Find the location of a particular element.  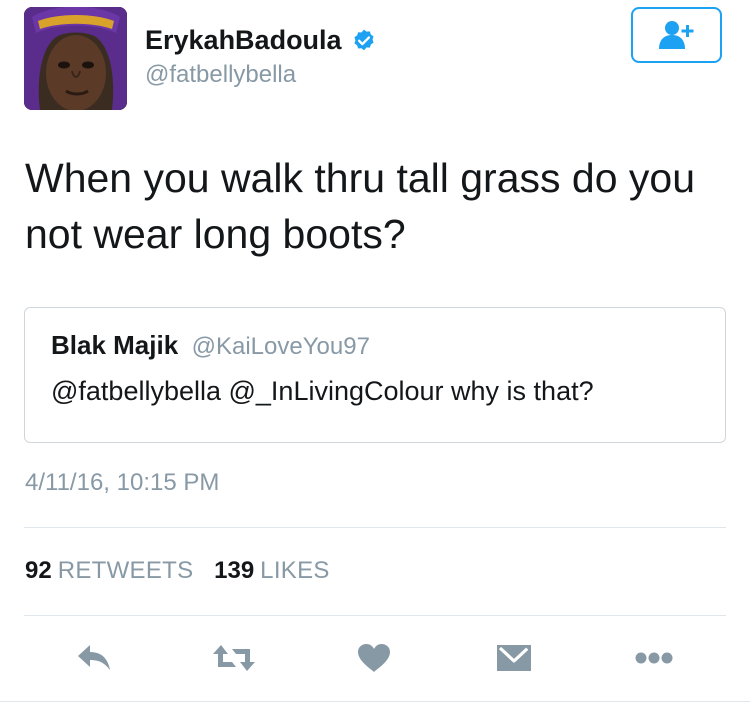

direct-message-icon is located at coordinates (514, 658).